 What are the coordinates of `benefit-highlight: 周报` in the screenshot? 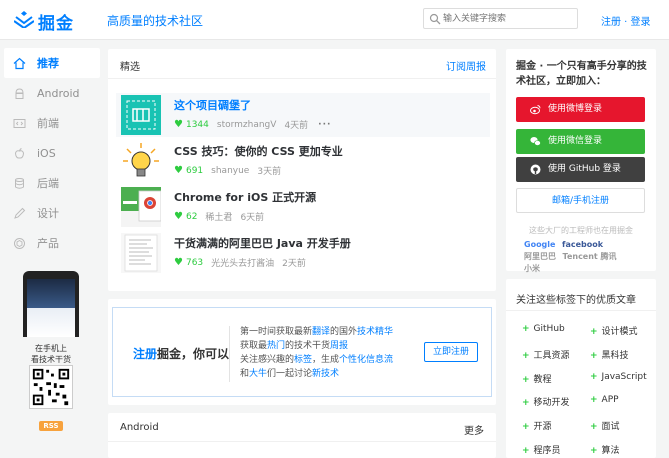 It's located at (339, 346).